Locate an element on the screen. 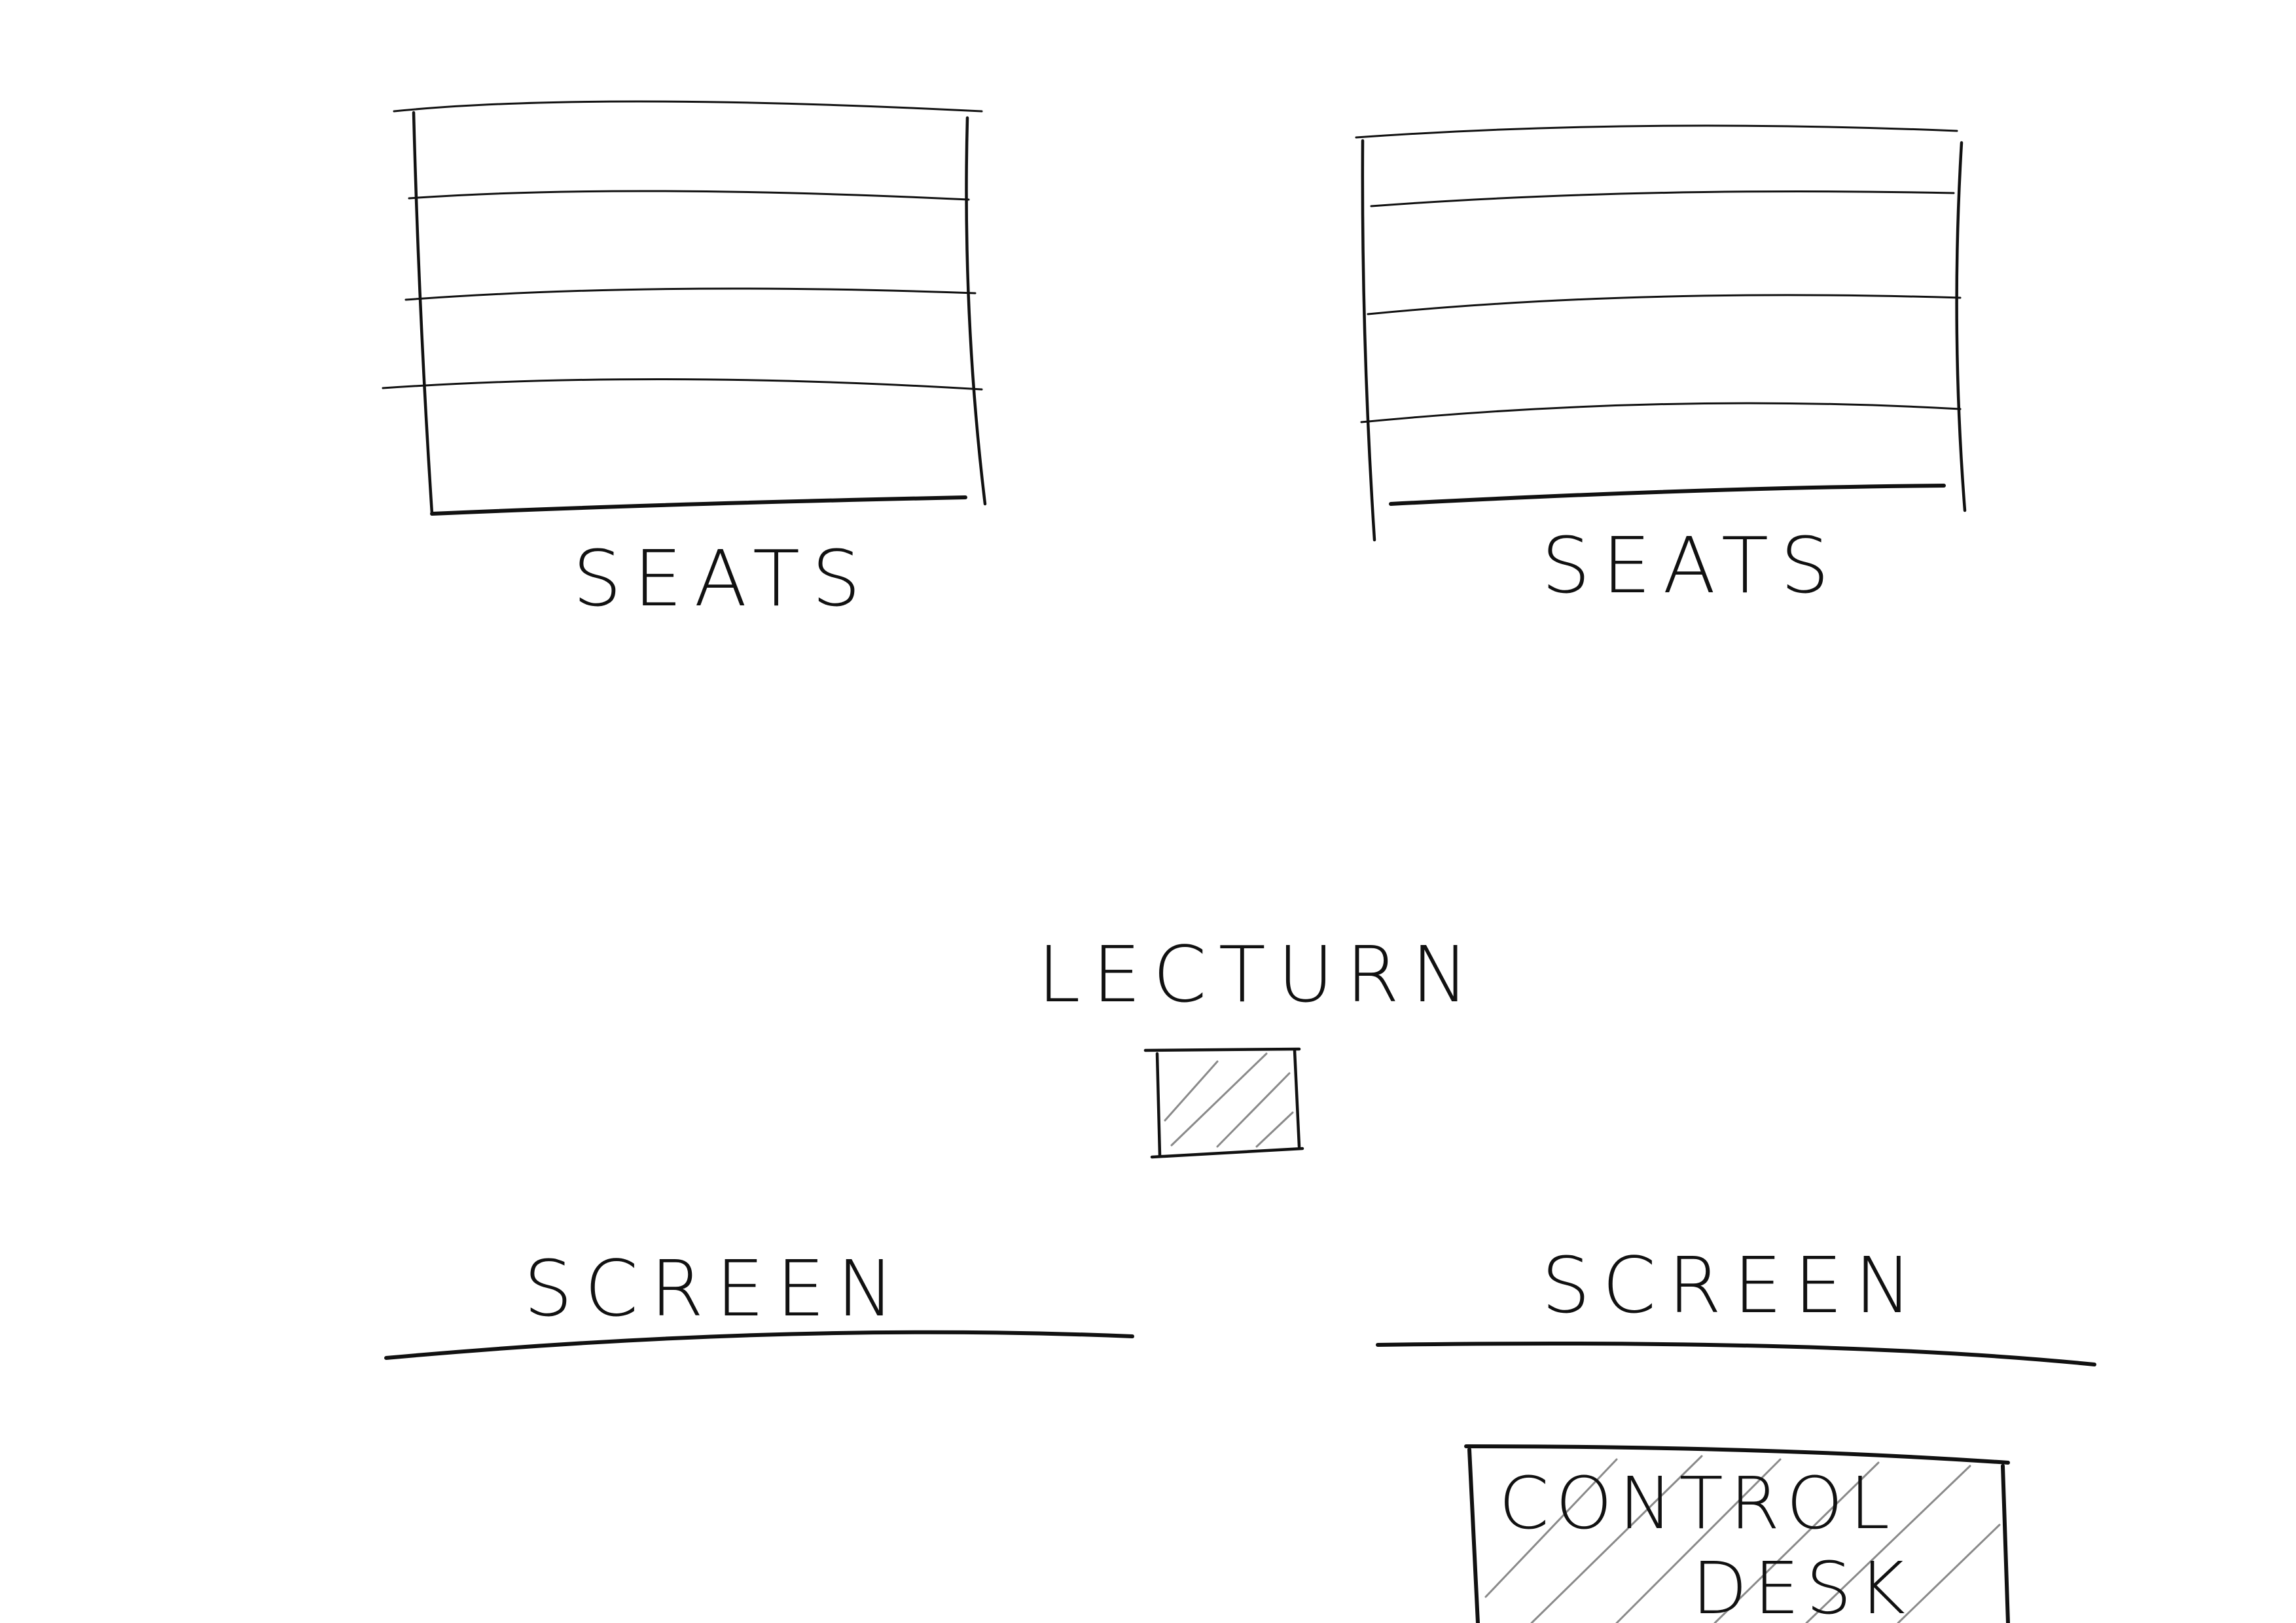 The image size is (2296, 1623). screen-left-label: SCREEN is located at coordinates (715, 1288).